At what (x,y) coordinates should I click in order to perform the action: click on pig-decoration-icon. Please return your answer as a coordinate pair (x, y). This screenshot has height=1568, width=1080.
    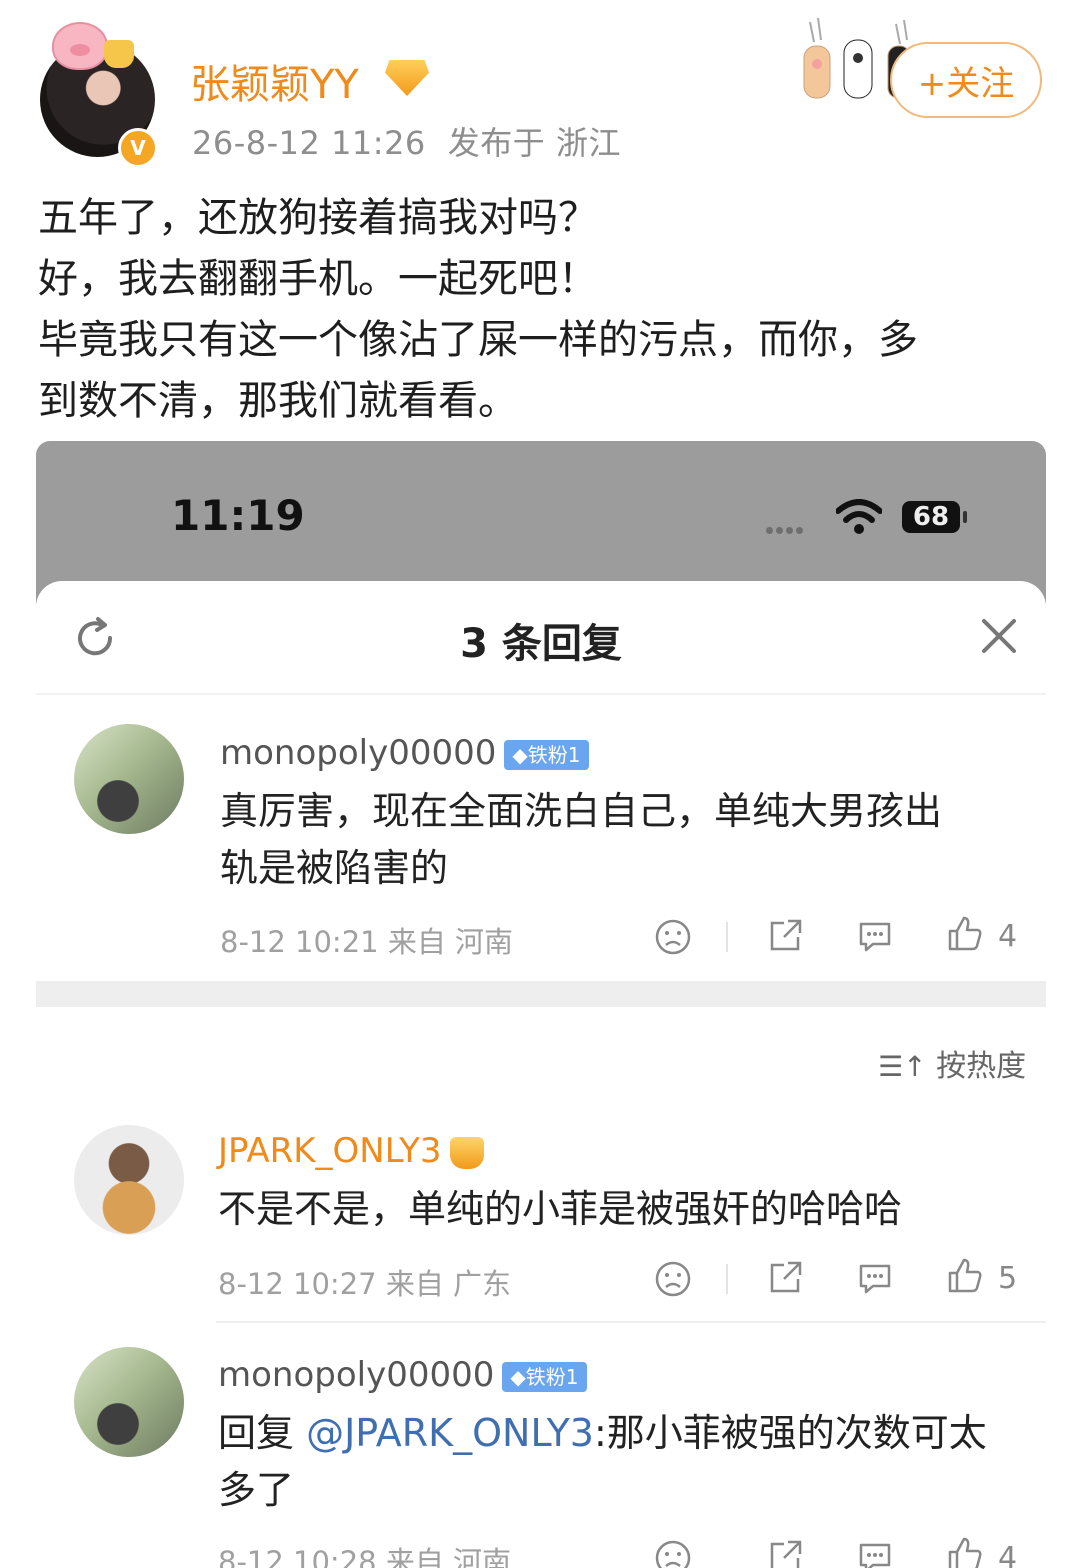
    Looking at the image, I should click on (80, 46).